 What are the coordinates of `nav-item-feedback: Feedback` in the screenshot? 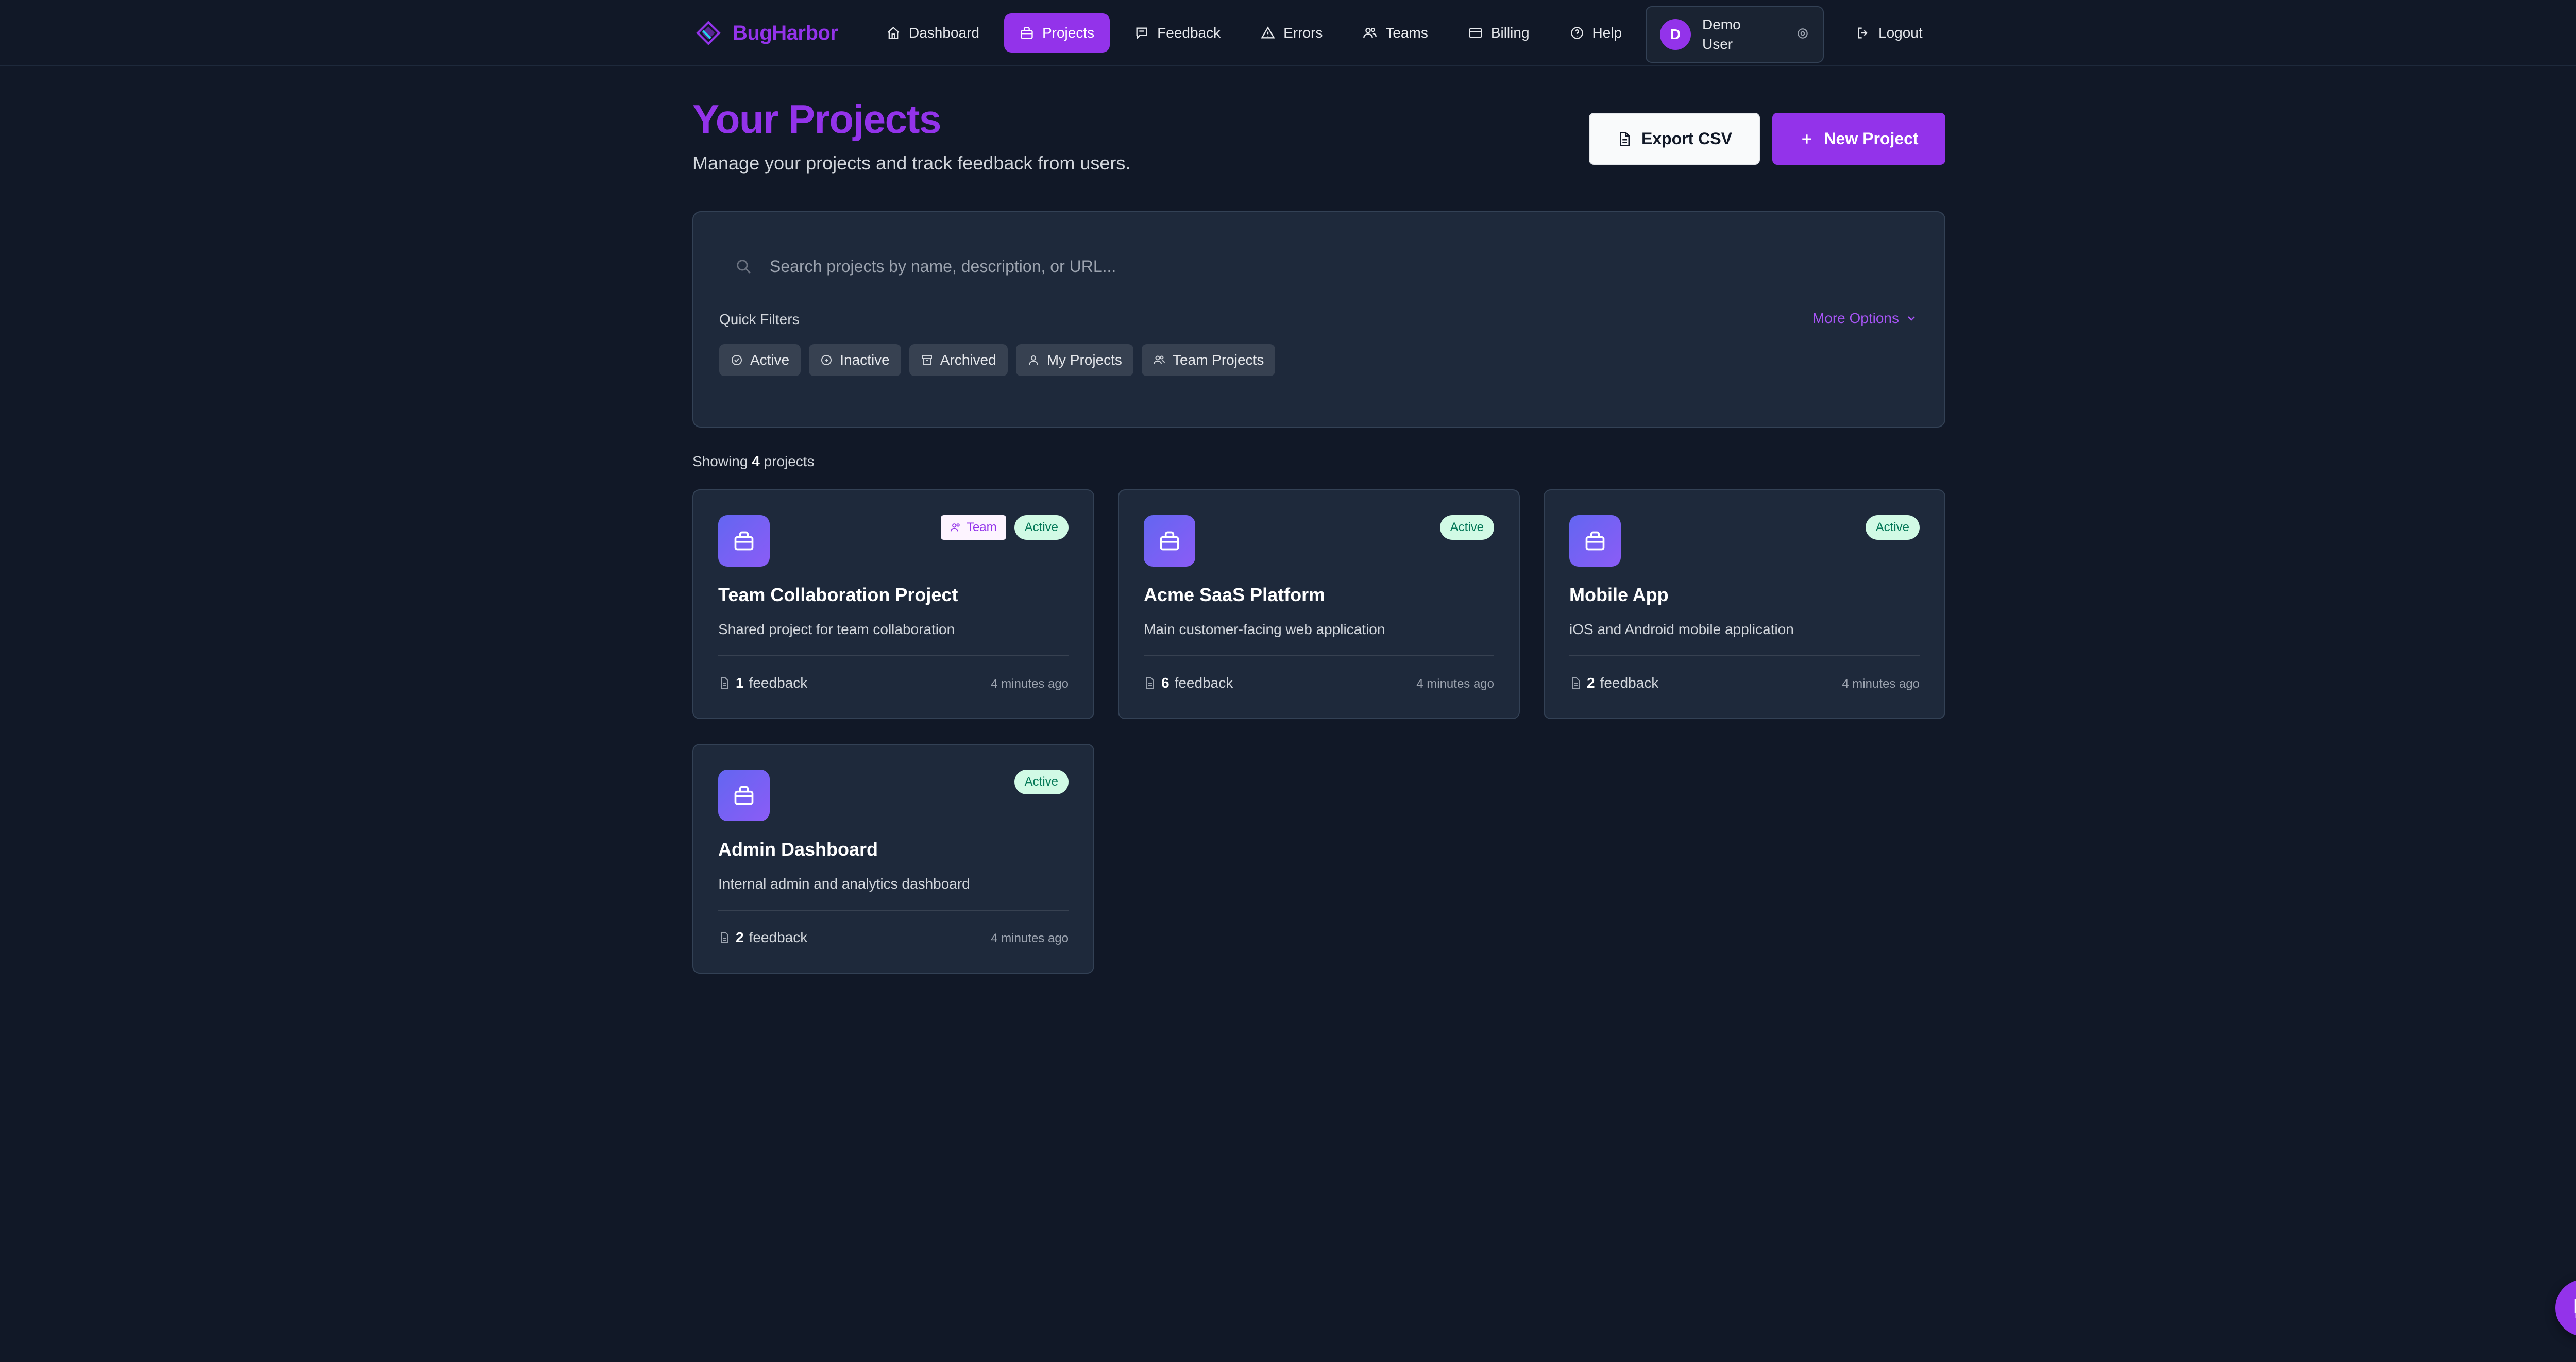 It's located at (1177, 33).